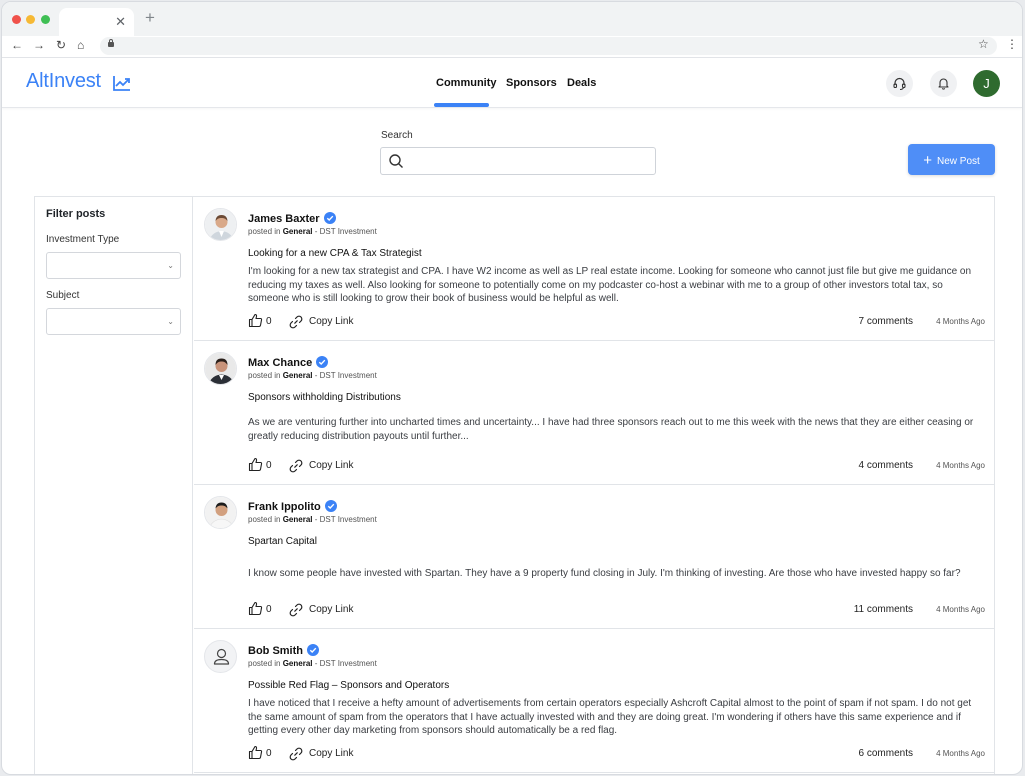 The height and width of the screenshot is (776, 1025). I want to click on bookmark-star-icon: ☆, so click(983, 44).